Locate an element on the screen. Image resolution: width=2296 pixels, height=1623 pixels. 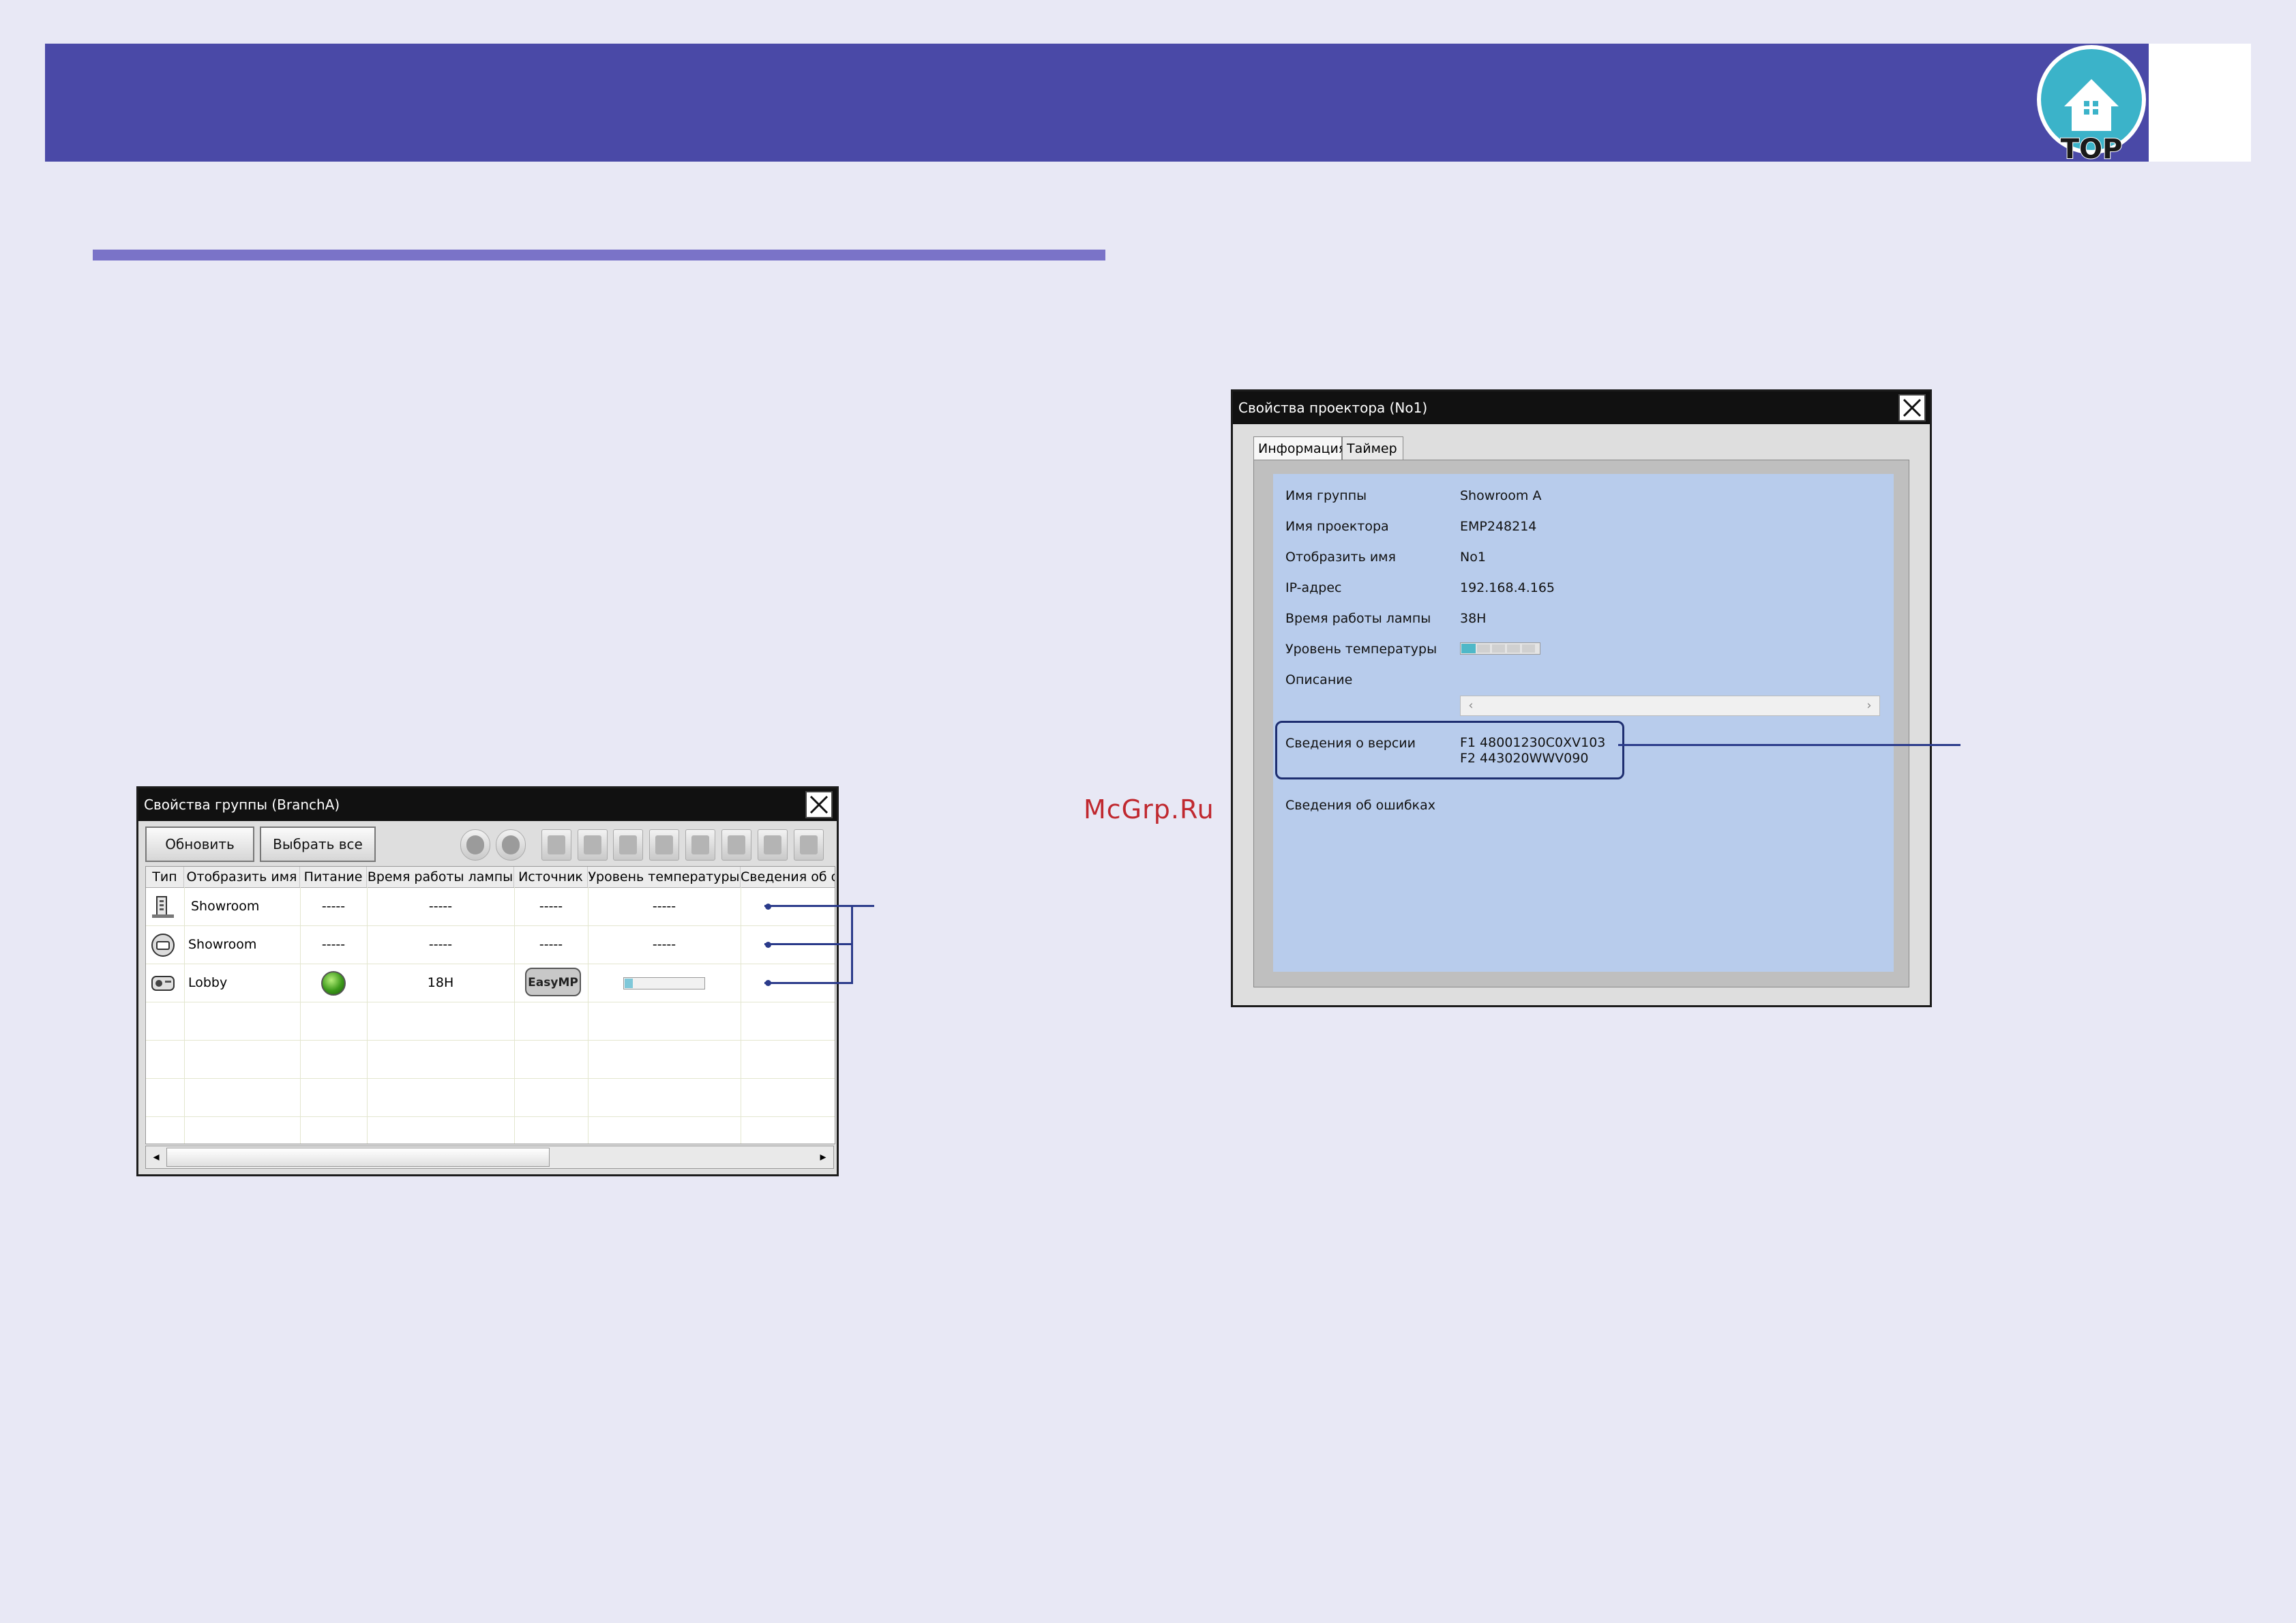
column-header-temperature: Уровень температуры is located at coordinates (665, 877).